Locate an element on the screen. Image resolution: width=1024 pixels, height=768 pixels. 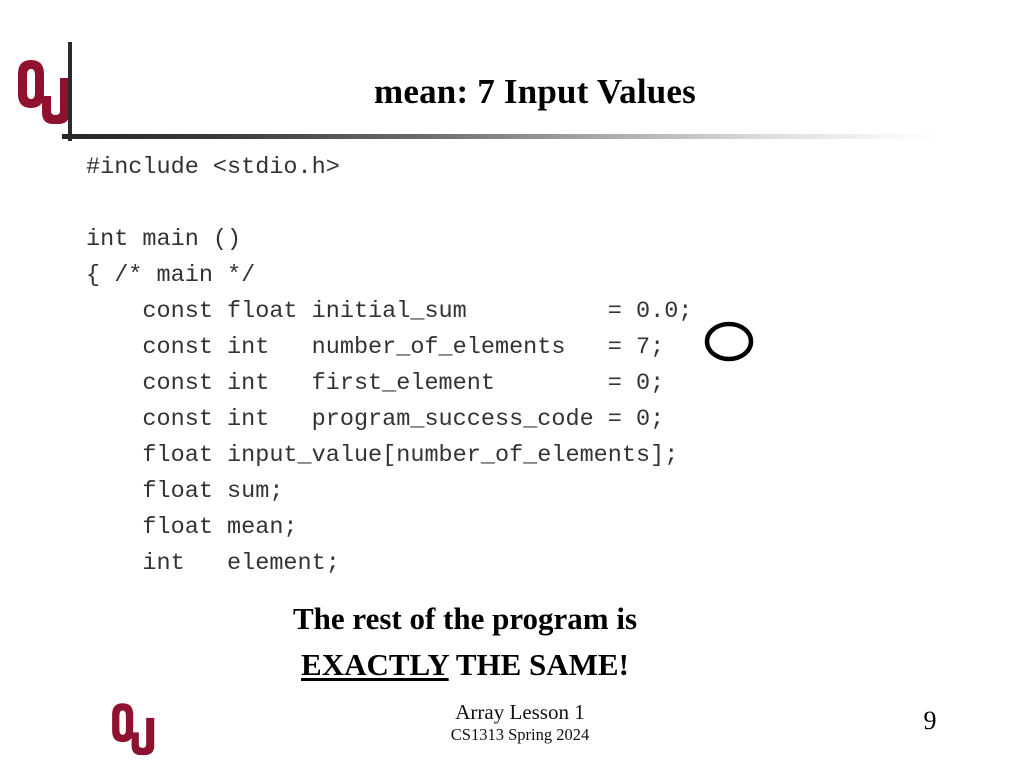
footer: Array Lesson 1 CS1313 Spring 2024 is located at coordinates (520, 722).